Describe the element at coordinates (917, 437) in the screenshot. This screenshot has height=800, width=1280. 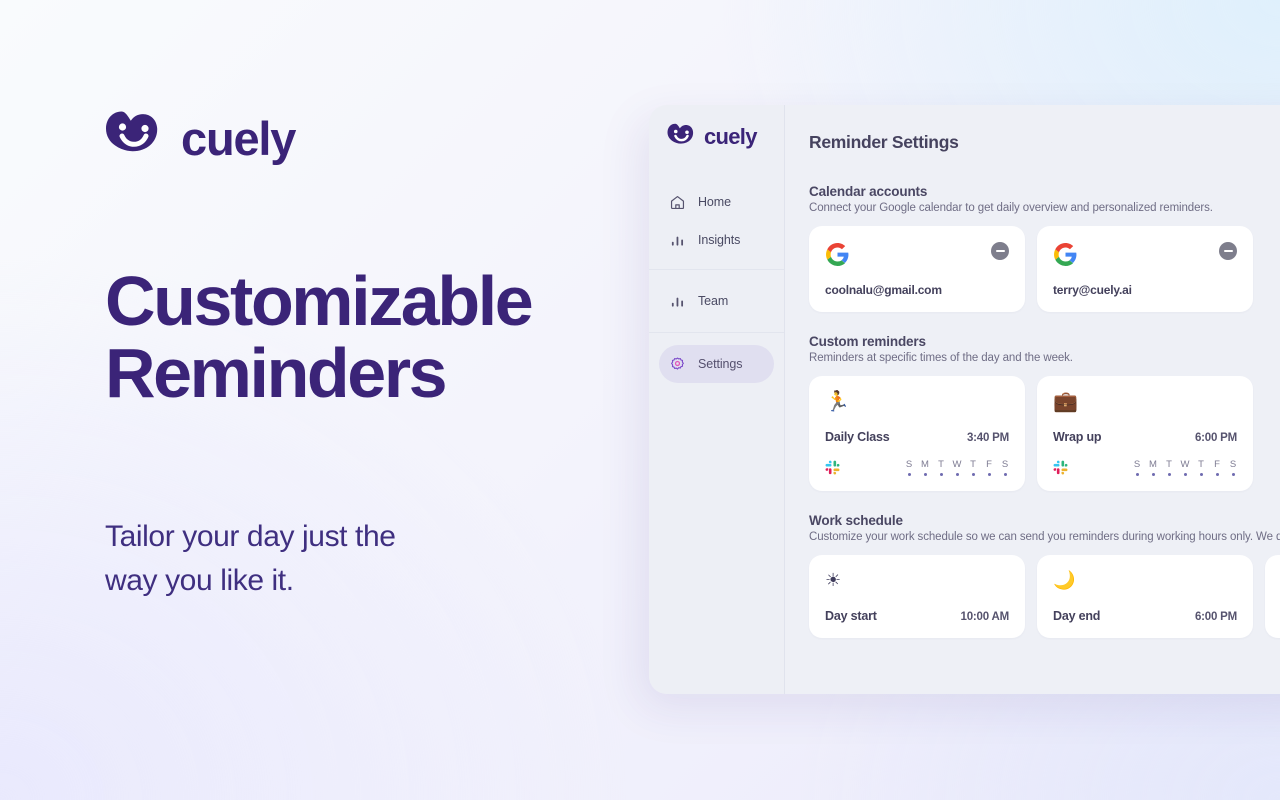
I see `reminder-card-header: Daily Class 3:40 PM` at that location.